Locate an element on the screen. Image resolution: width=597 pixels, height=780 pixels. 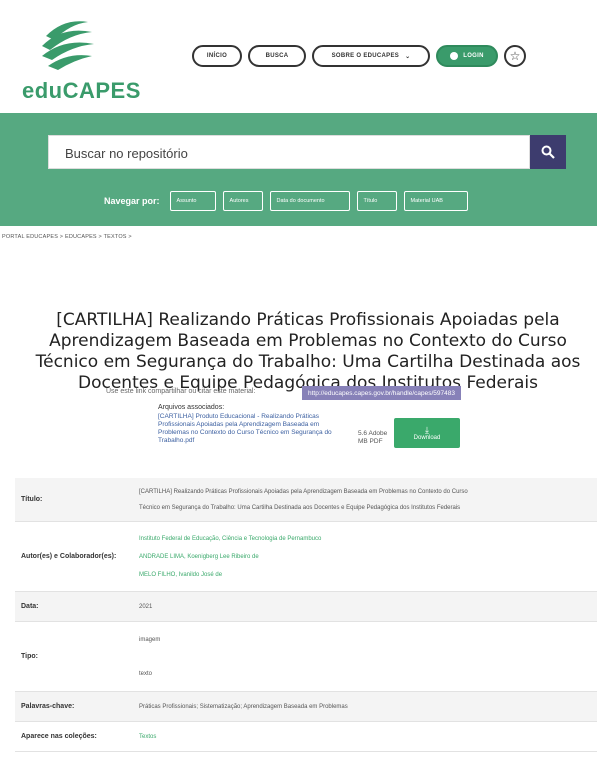
user-icon is located at coordinates (454, 56).